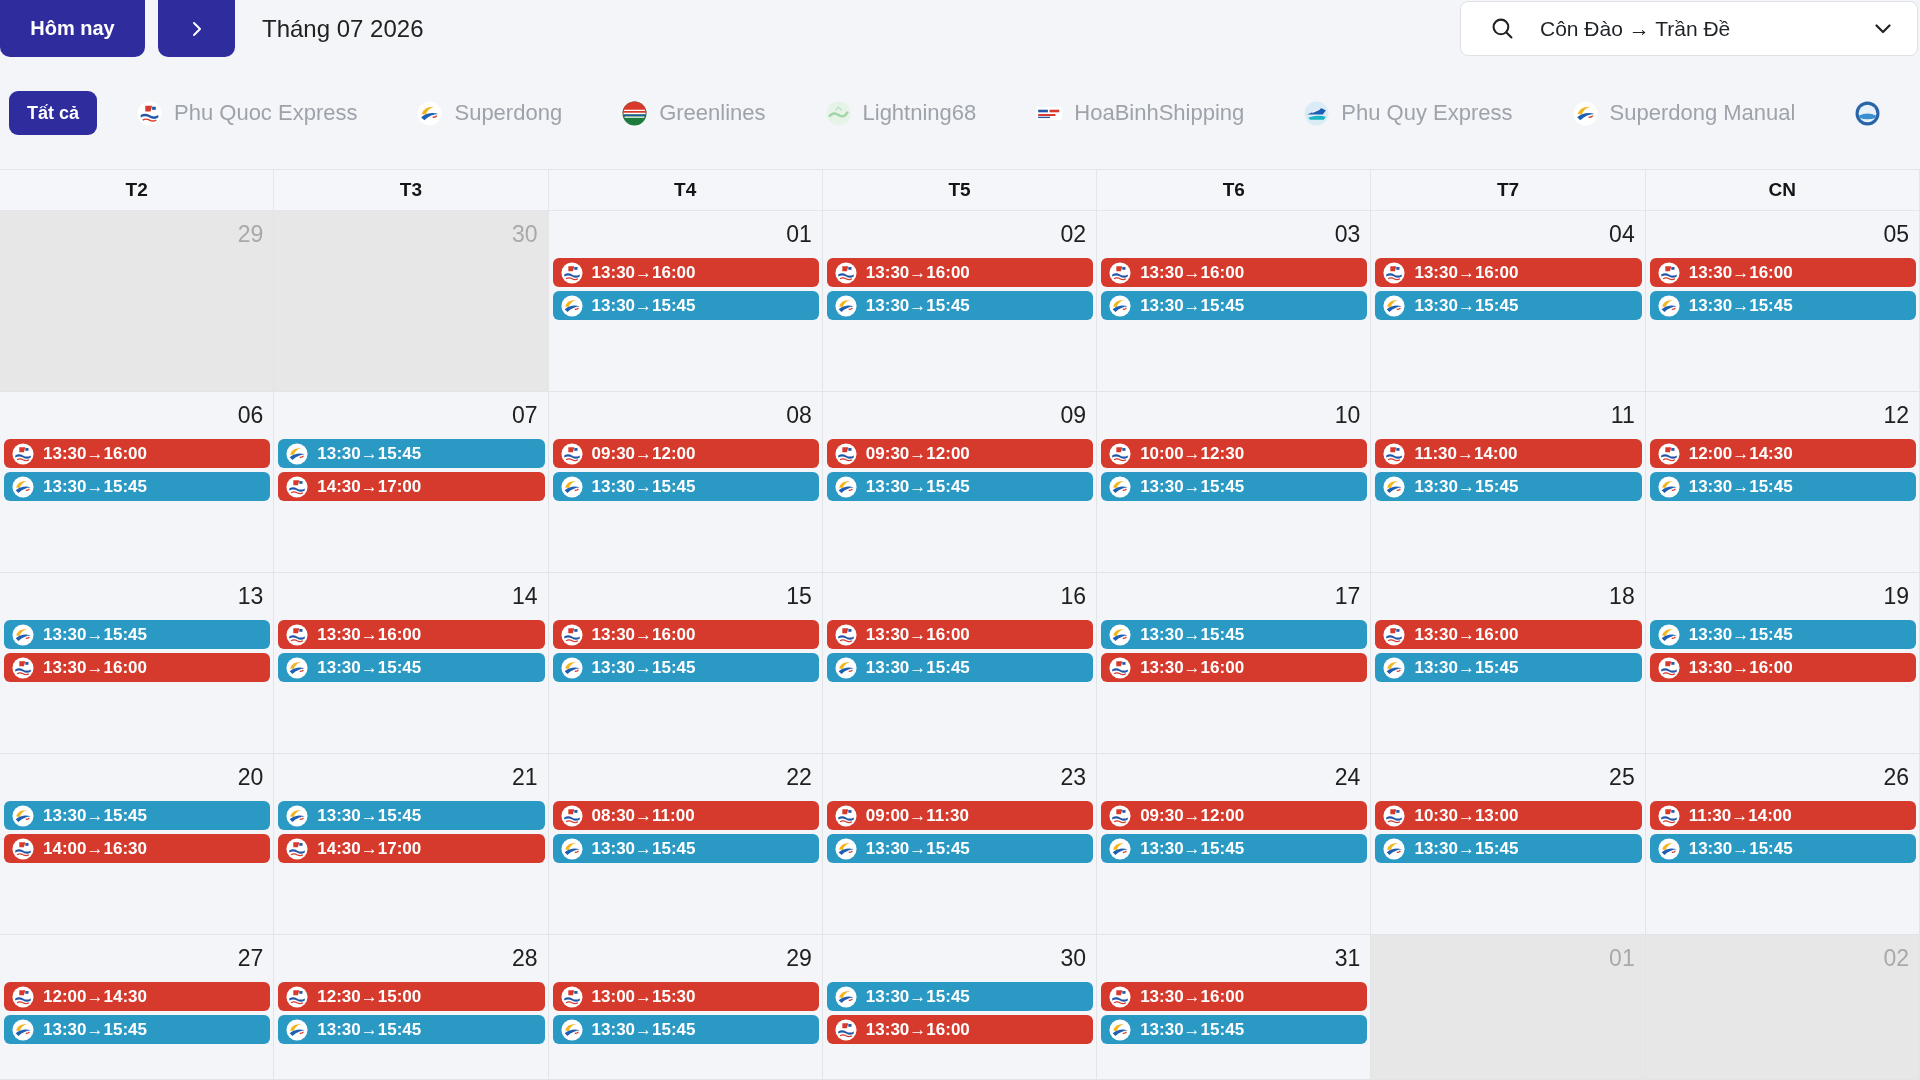 The height and width of the screenshot is (1080, 1920). What do you see at coordinates (490, 113) in the screenshot?
I see `operator-filter: Superdong` at bounding box center [490, 113].